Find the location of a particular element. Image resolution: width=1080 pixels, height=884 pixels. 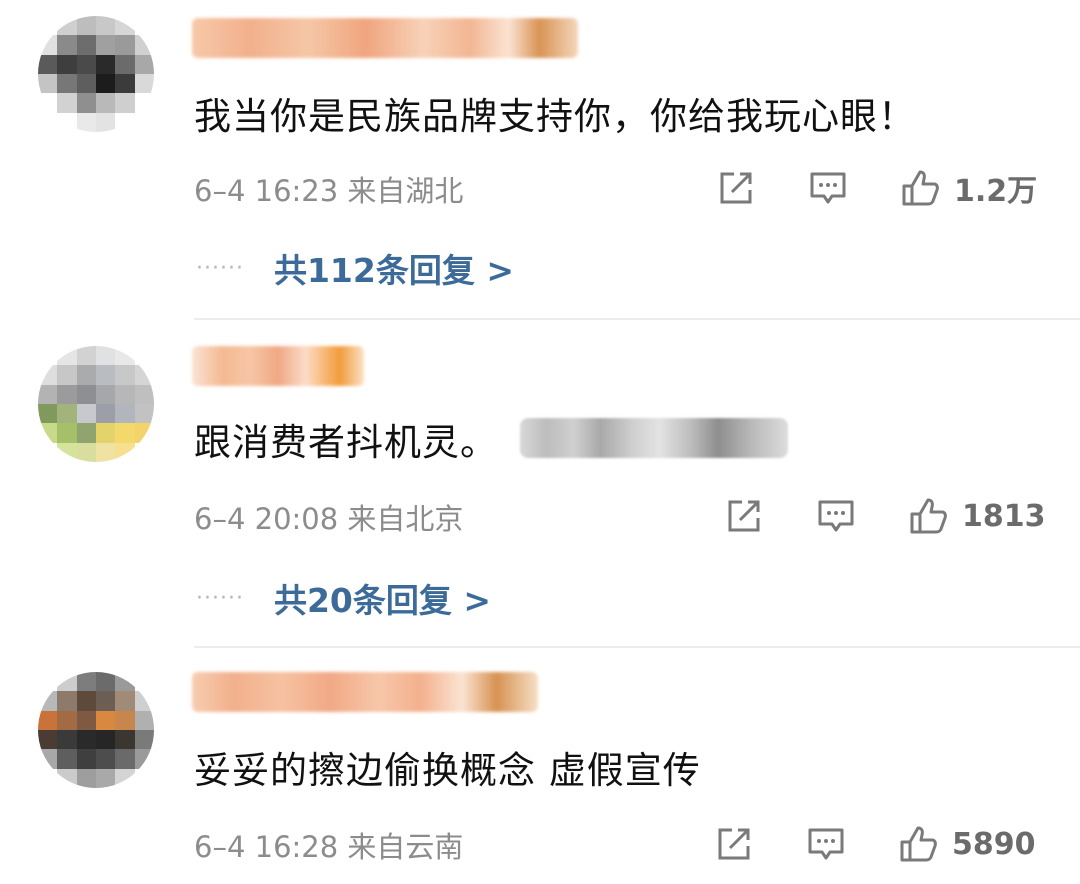

comment-meta: 6–4 16:23 来自湖北 is located at coordinates (329, 191).